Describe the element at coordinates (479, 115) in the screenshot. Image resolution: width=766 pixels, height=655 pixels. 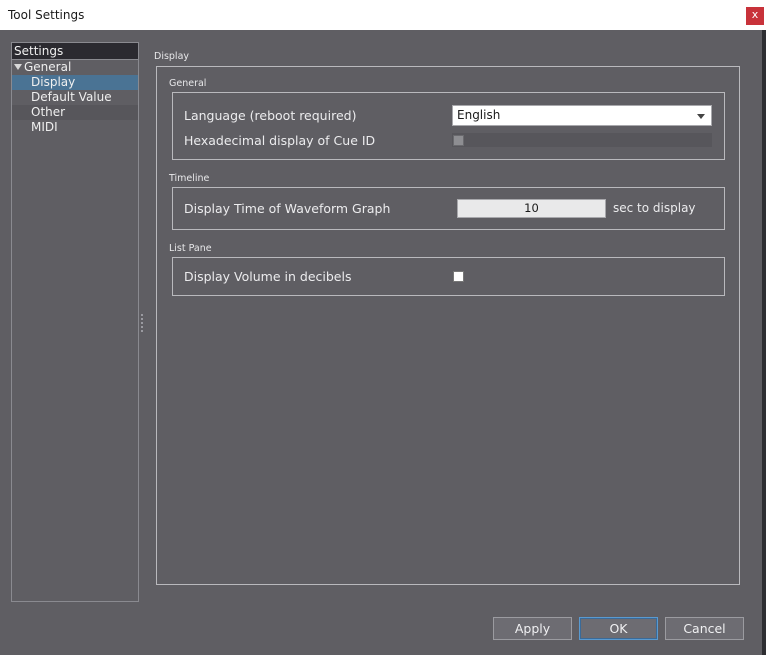
I see `language-value: English` at that location.